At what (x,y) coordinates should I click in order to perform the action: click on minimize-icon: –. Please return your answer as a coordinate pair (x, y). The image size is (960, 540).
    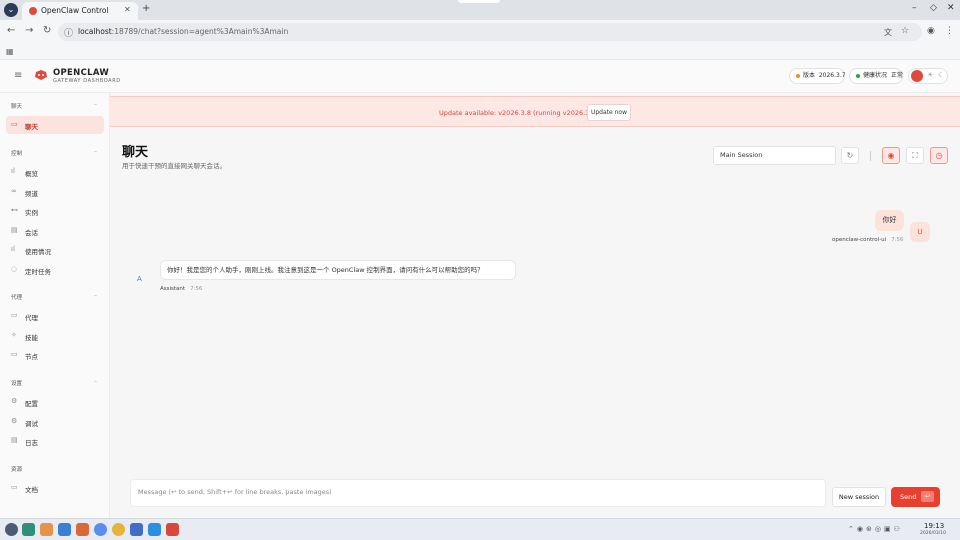
    Looking at the image, I should click on (914, 8).